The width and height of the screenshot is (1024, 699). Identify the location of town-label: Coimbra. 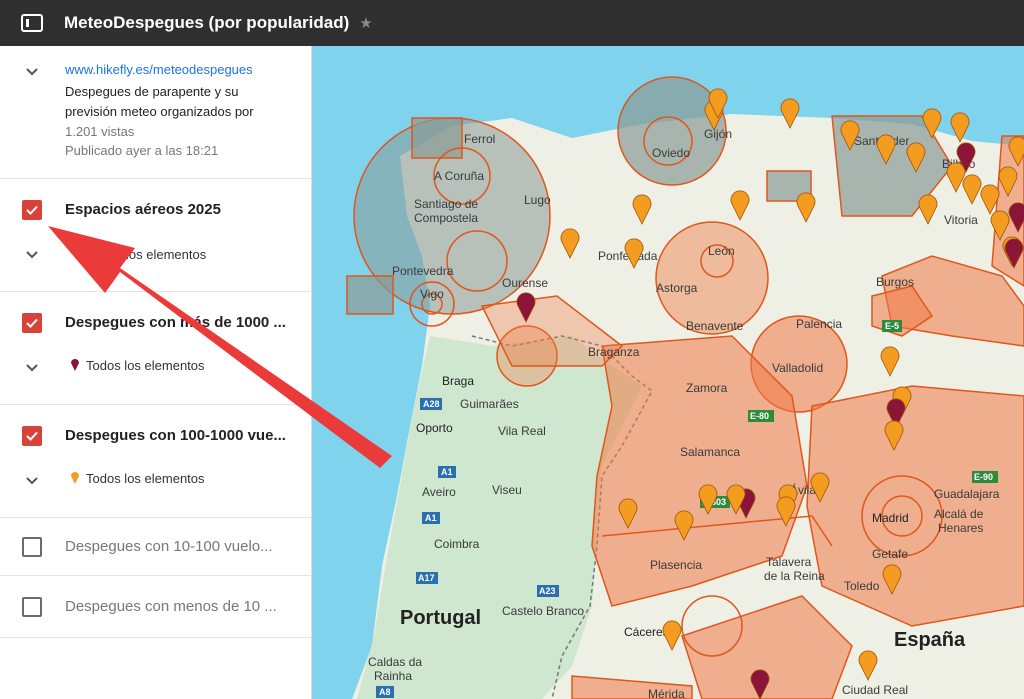
(457, 544).